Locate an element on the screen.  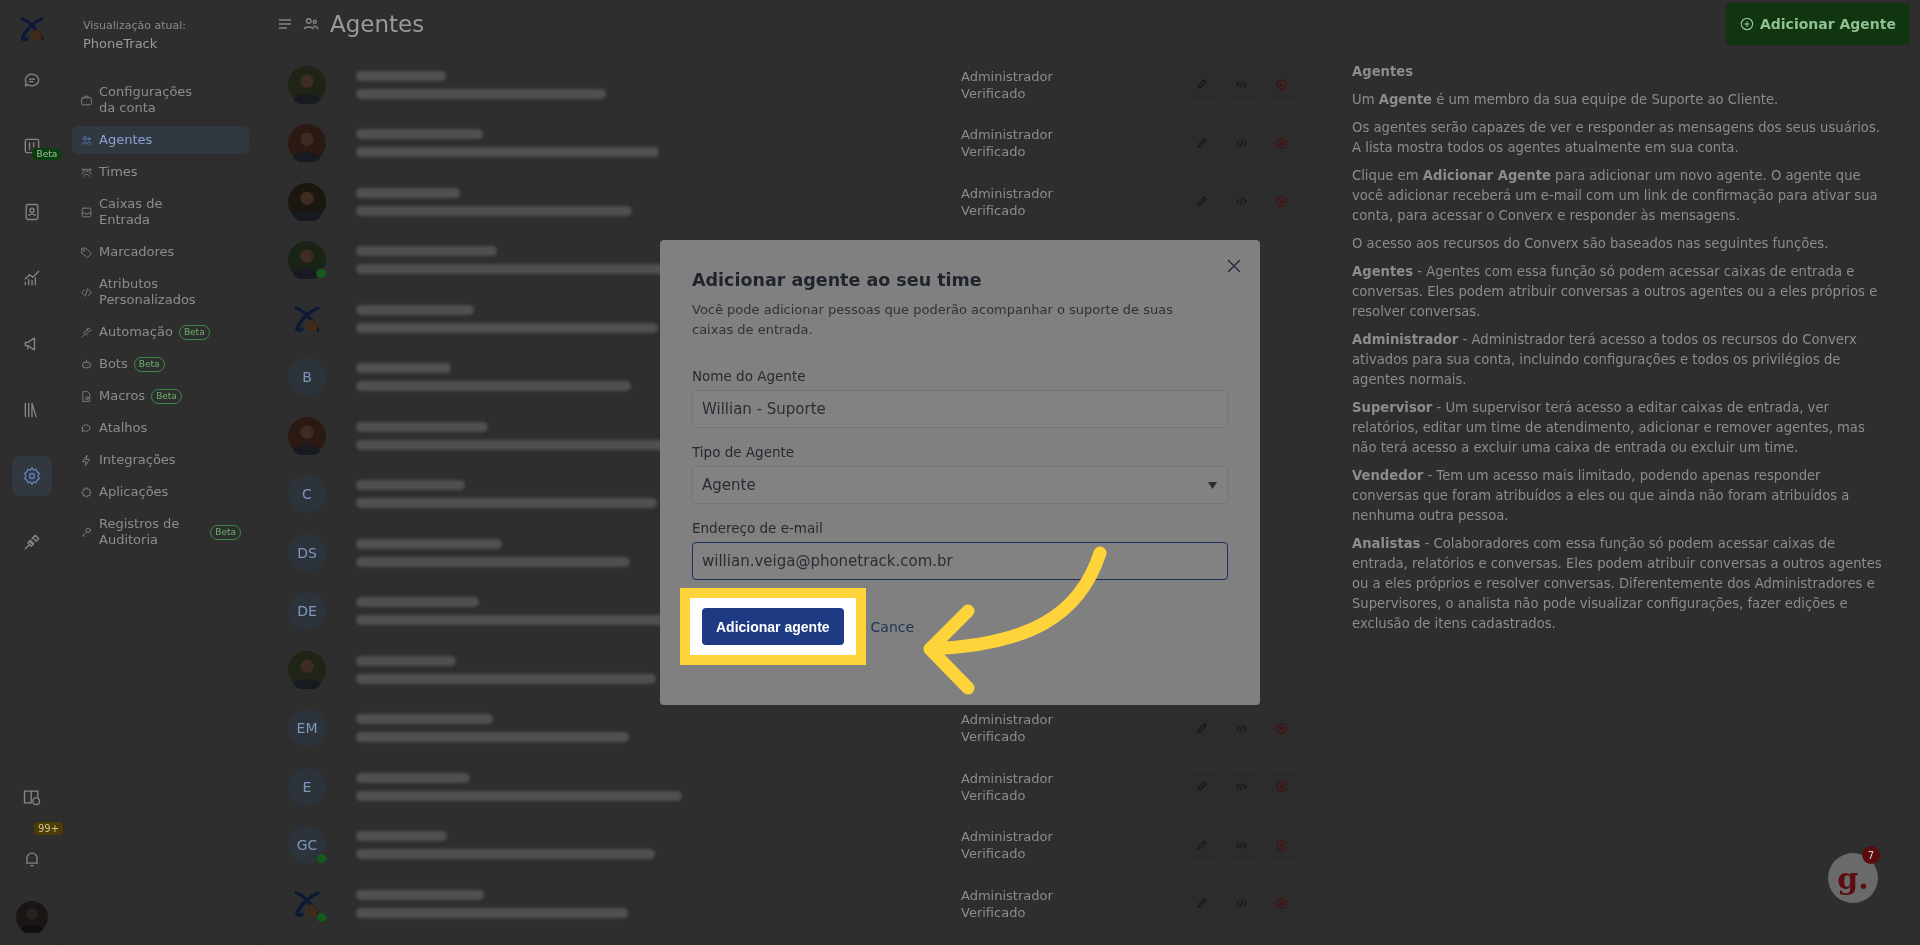
inbox-icon is located at coordinates (86, 212).